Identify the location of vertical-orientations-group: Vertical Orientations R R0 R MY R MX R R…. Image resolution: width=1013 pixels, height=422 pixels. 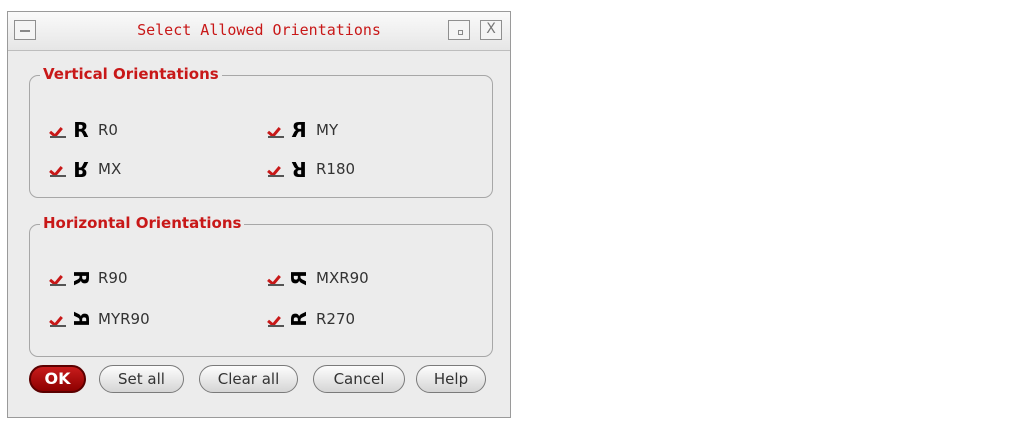
(261, 131).